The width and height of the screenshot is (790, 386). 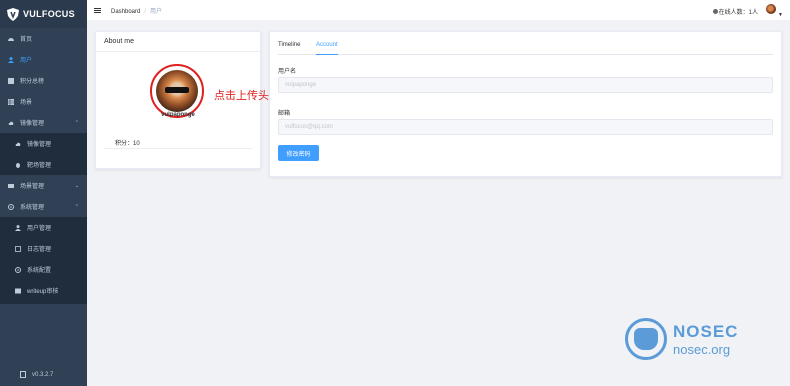 I want to click on version-info: v0.3.2.7, so click(x=36, y=374).